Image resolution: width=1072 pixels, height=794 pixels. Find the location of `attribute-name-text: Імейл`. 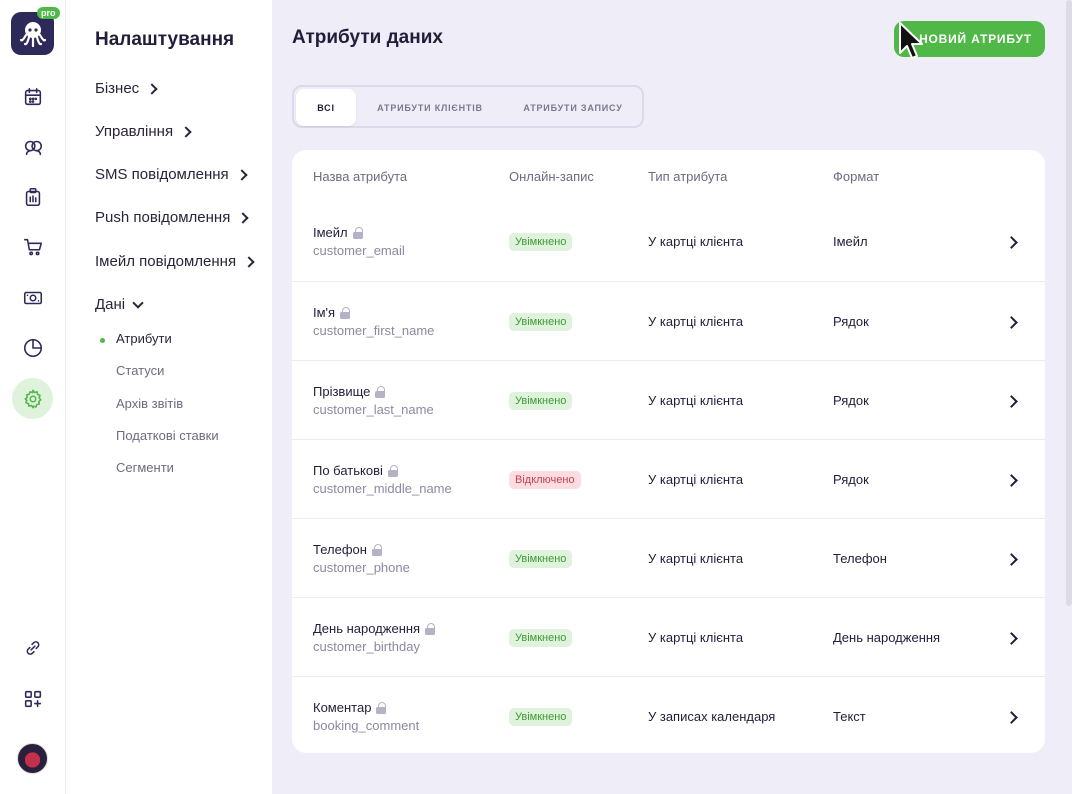

attribute-name-text: Імейл is located at coordinates (330, 232).